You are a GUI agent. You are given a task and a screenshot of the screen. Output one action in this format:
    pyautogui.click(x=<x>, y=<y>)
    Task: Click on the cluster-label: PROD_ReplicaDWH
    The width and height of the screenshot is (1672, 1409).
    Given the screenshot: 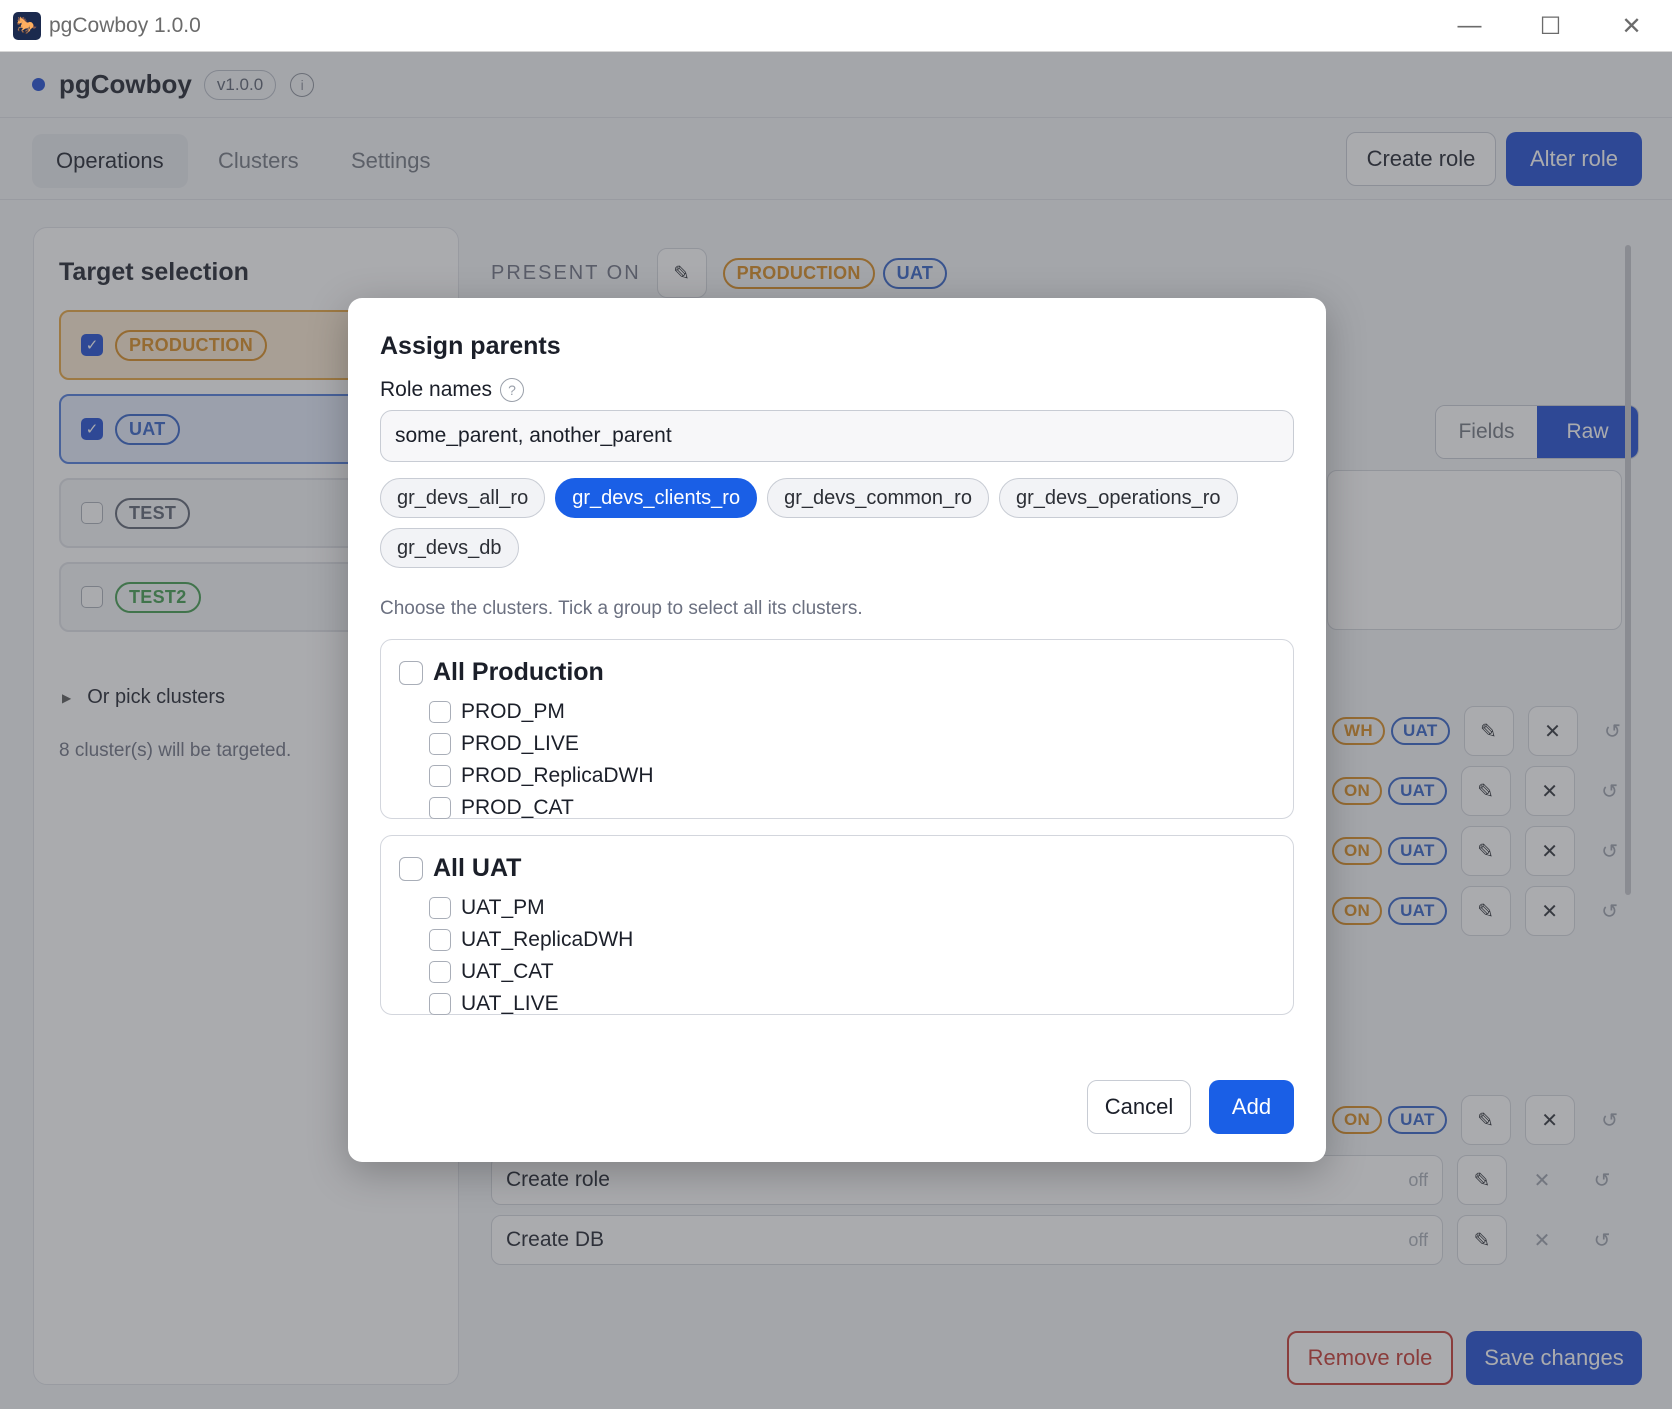 What is the action you would take?
    pyautogui.click(x=557, y=775)
    